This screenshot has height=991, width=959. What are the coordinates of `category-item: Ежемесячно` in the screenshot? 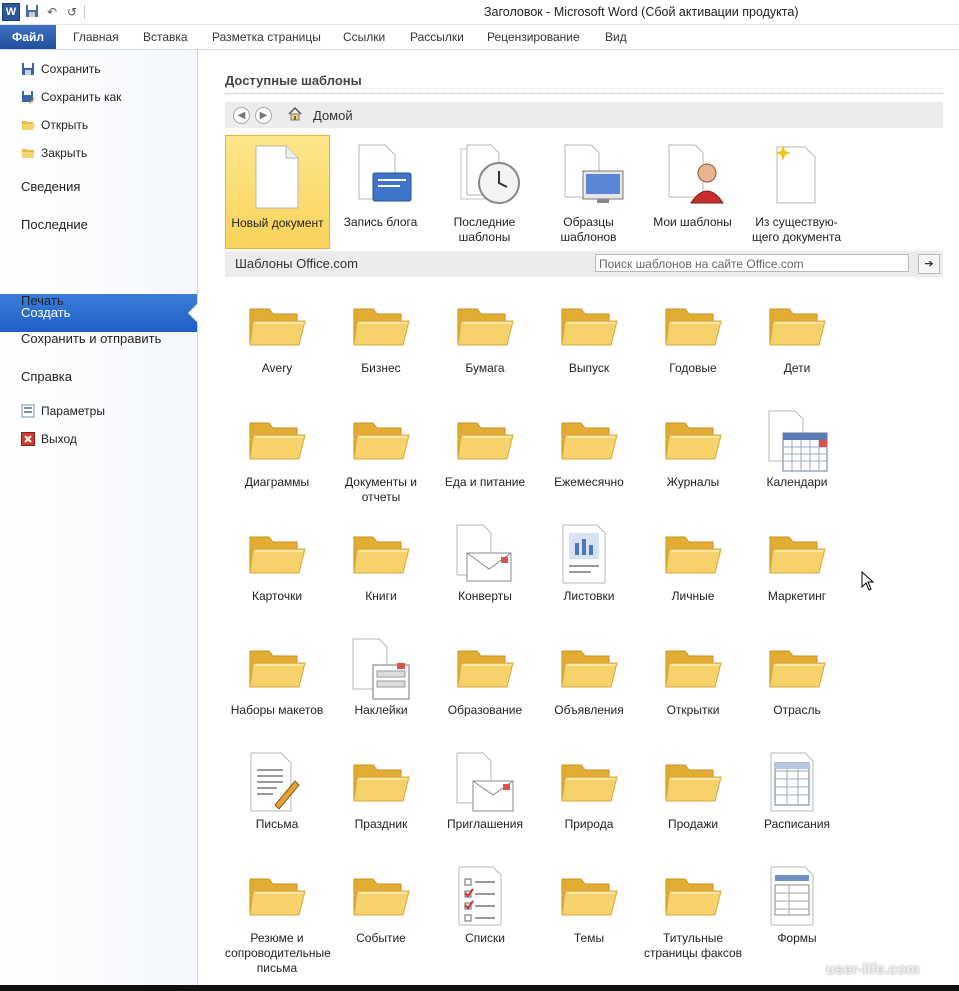 It's located at (589, 464).